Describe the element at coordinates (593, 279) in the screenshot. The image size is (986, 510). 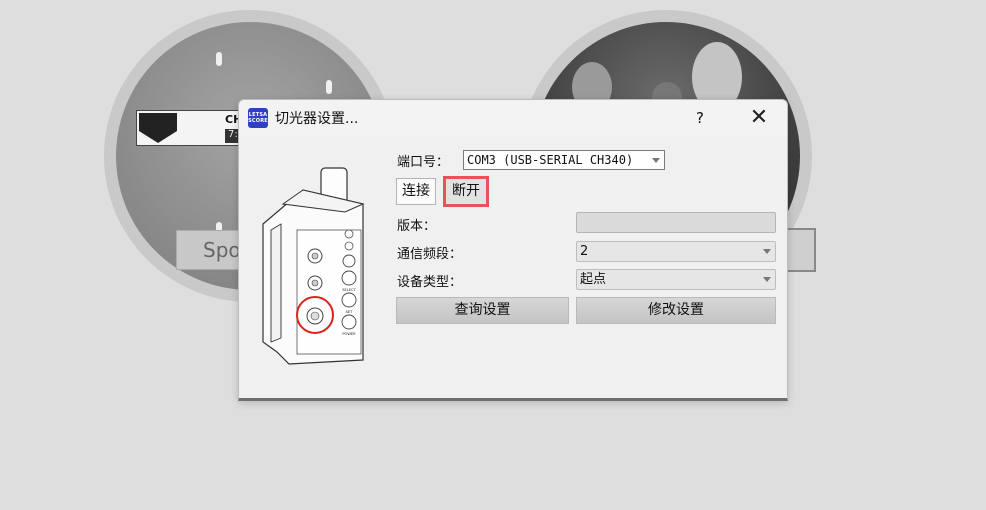
I see `device-type-select-value: 起点` at that location.